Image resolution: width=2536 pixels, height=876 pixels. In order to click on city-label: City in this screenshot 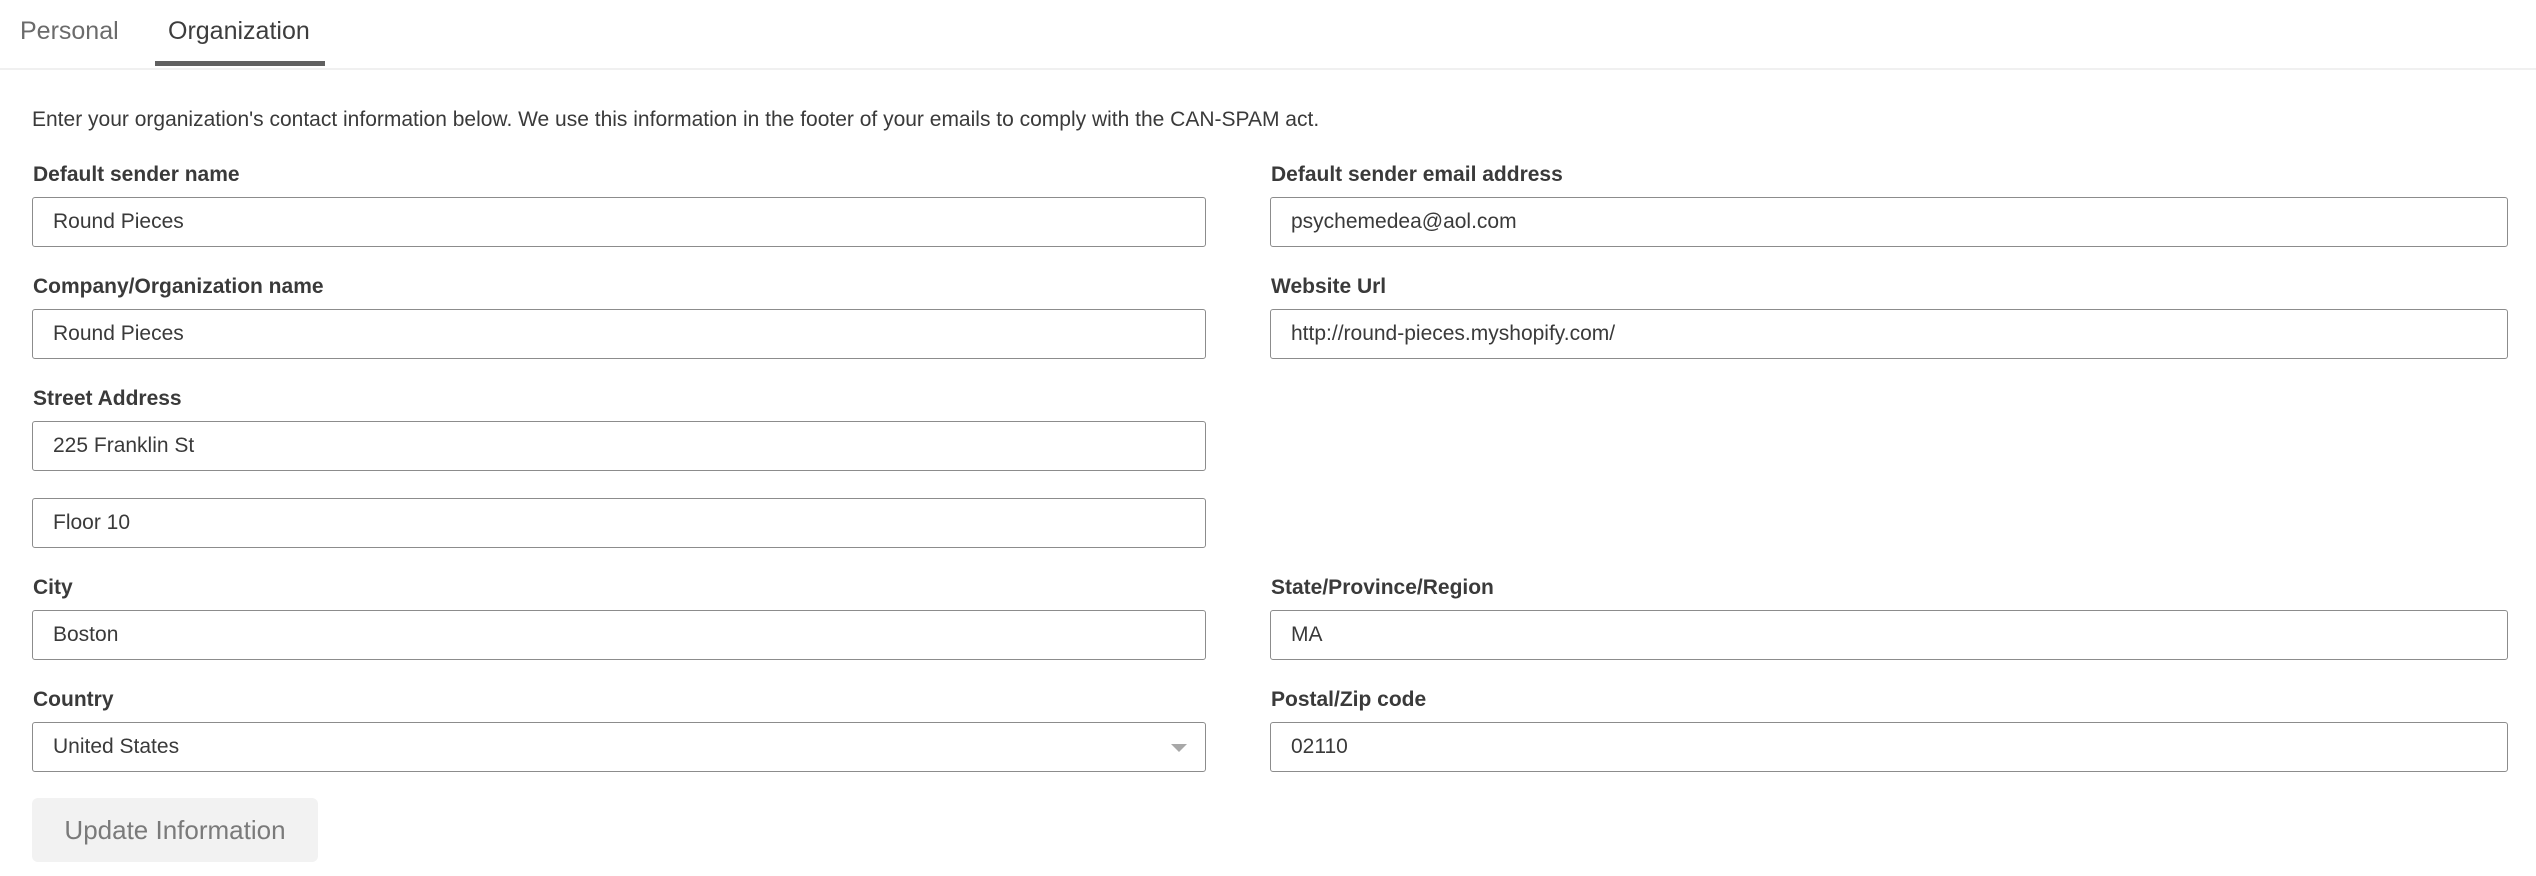, I will do `click(53, 587)`.